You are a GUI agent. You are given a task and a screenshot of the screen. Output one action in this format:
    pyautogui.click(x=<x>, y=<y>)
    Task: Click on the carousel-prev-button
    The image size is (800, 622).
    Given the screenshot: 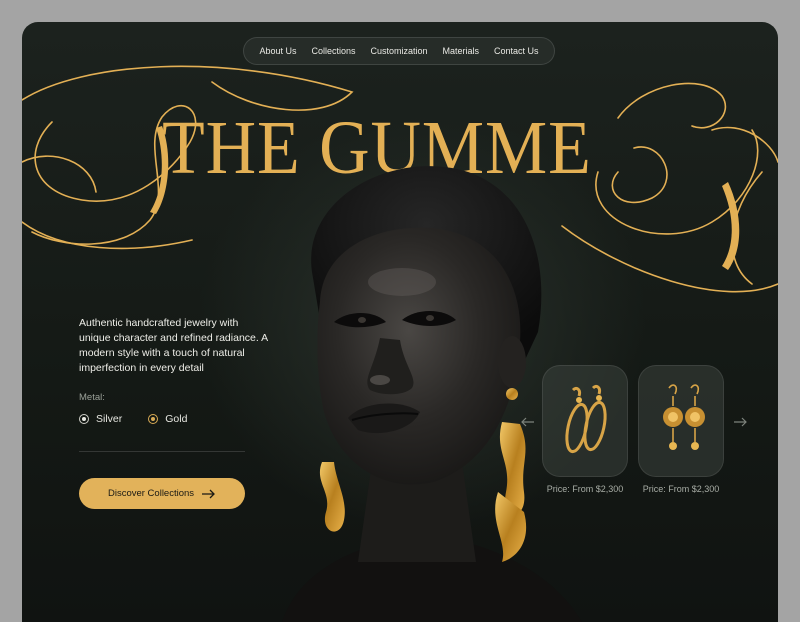 What is the action you would take?
    pyautogui.click(x=527, y=422)
    